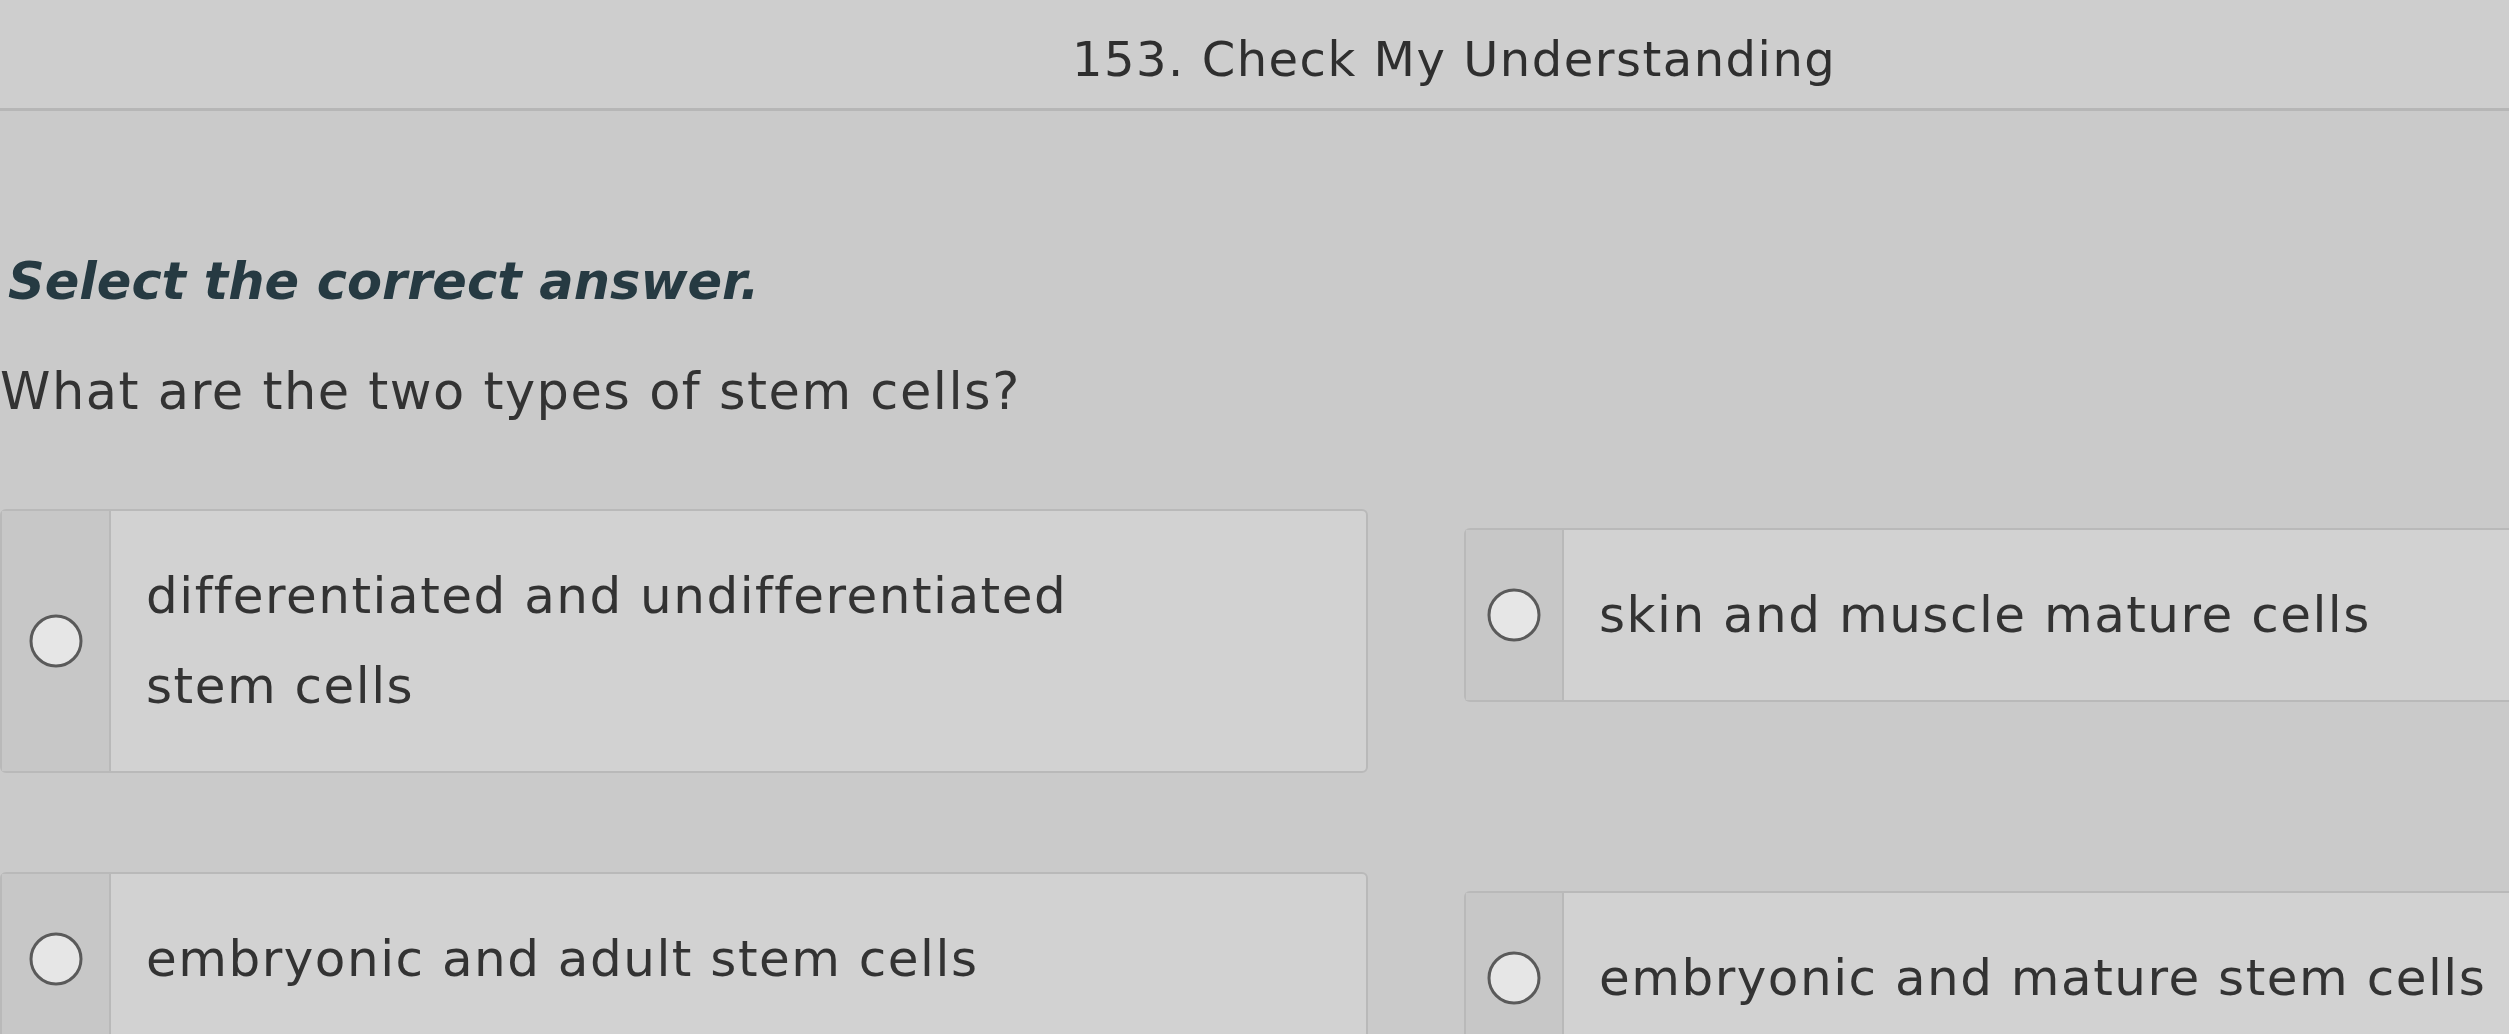  I want to click on question-text: What are the two types of stem cells?, so click(510, 392).